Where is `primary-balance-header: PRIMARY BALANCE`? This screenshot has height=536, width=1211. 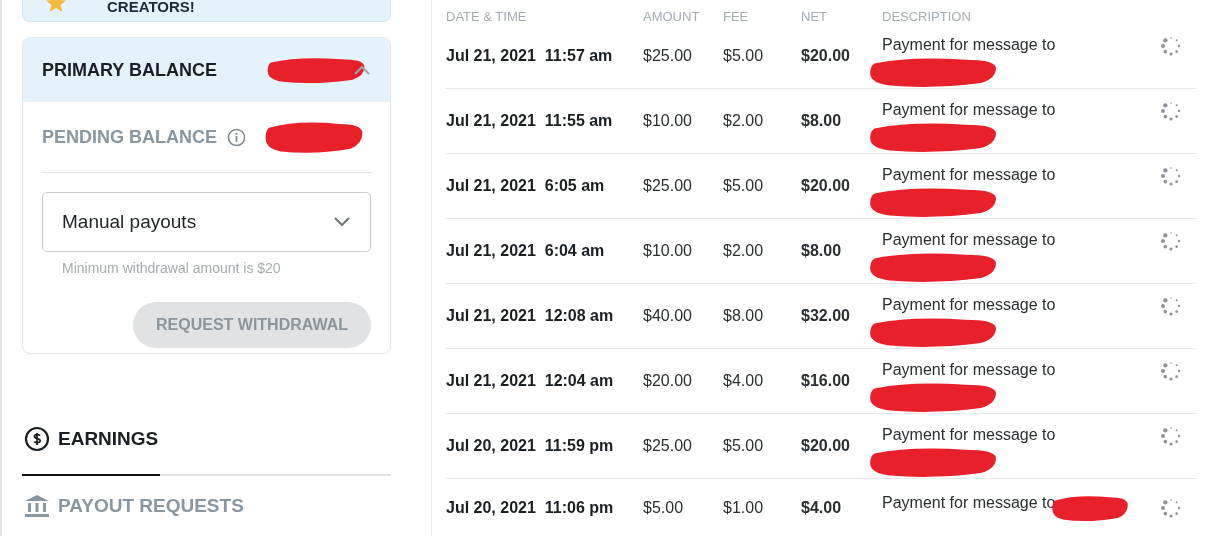
primary-balance-header: PRIMARY BALANCE is located at coordinates (206, 70).